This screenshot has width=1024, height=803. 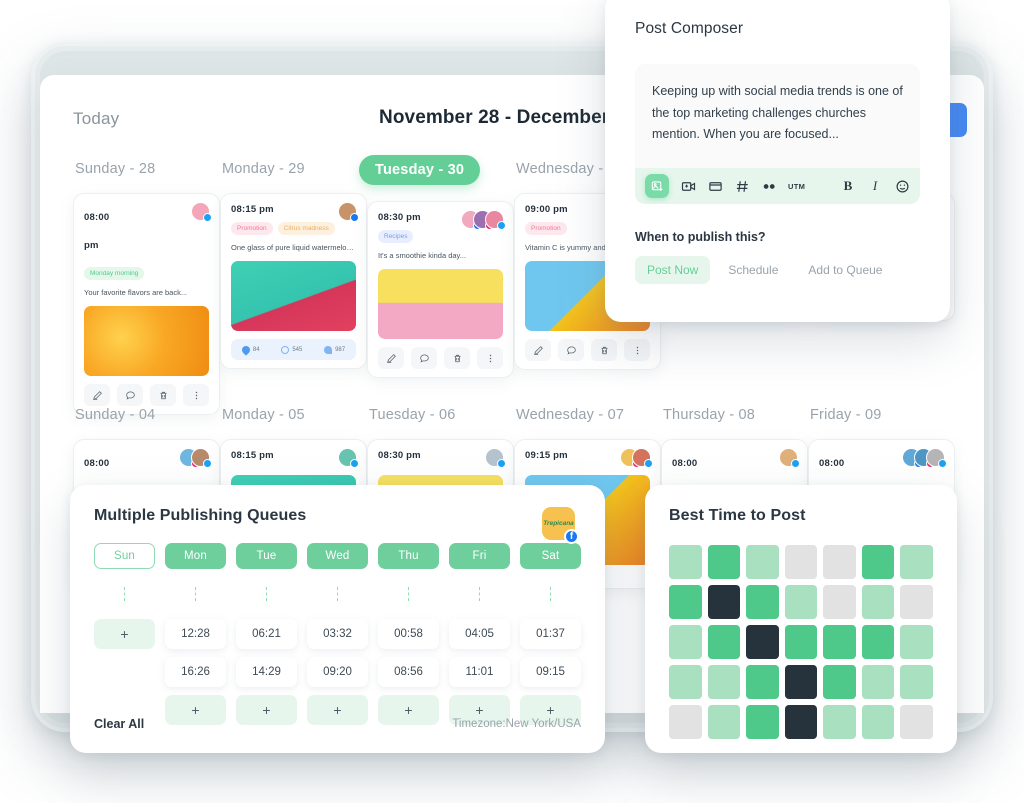 What do you see at coordinates (440, 358) in the screenshot?
I see `post-actions` at bounding box center [440, 358].